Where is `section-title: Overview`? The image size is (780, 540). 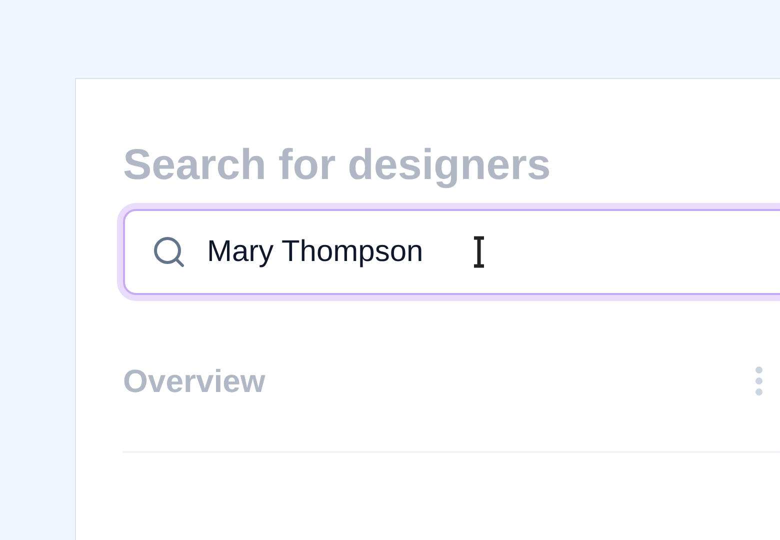 section-title: Overview is located at coordinates (194, 381).